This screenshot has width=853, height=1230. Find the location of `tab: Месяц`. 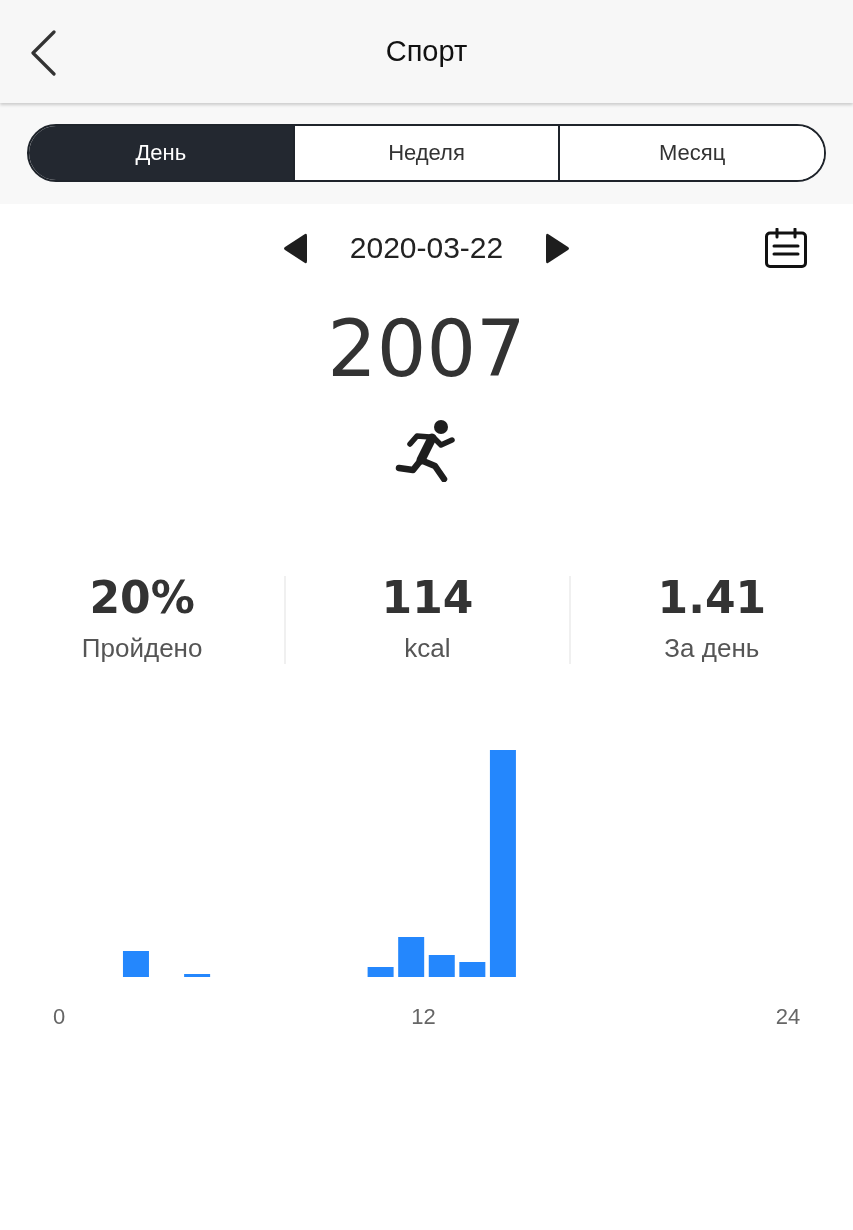

tab: Месяц is located at coordinates (691, 153).